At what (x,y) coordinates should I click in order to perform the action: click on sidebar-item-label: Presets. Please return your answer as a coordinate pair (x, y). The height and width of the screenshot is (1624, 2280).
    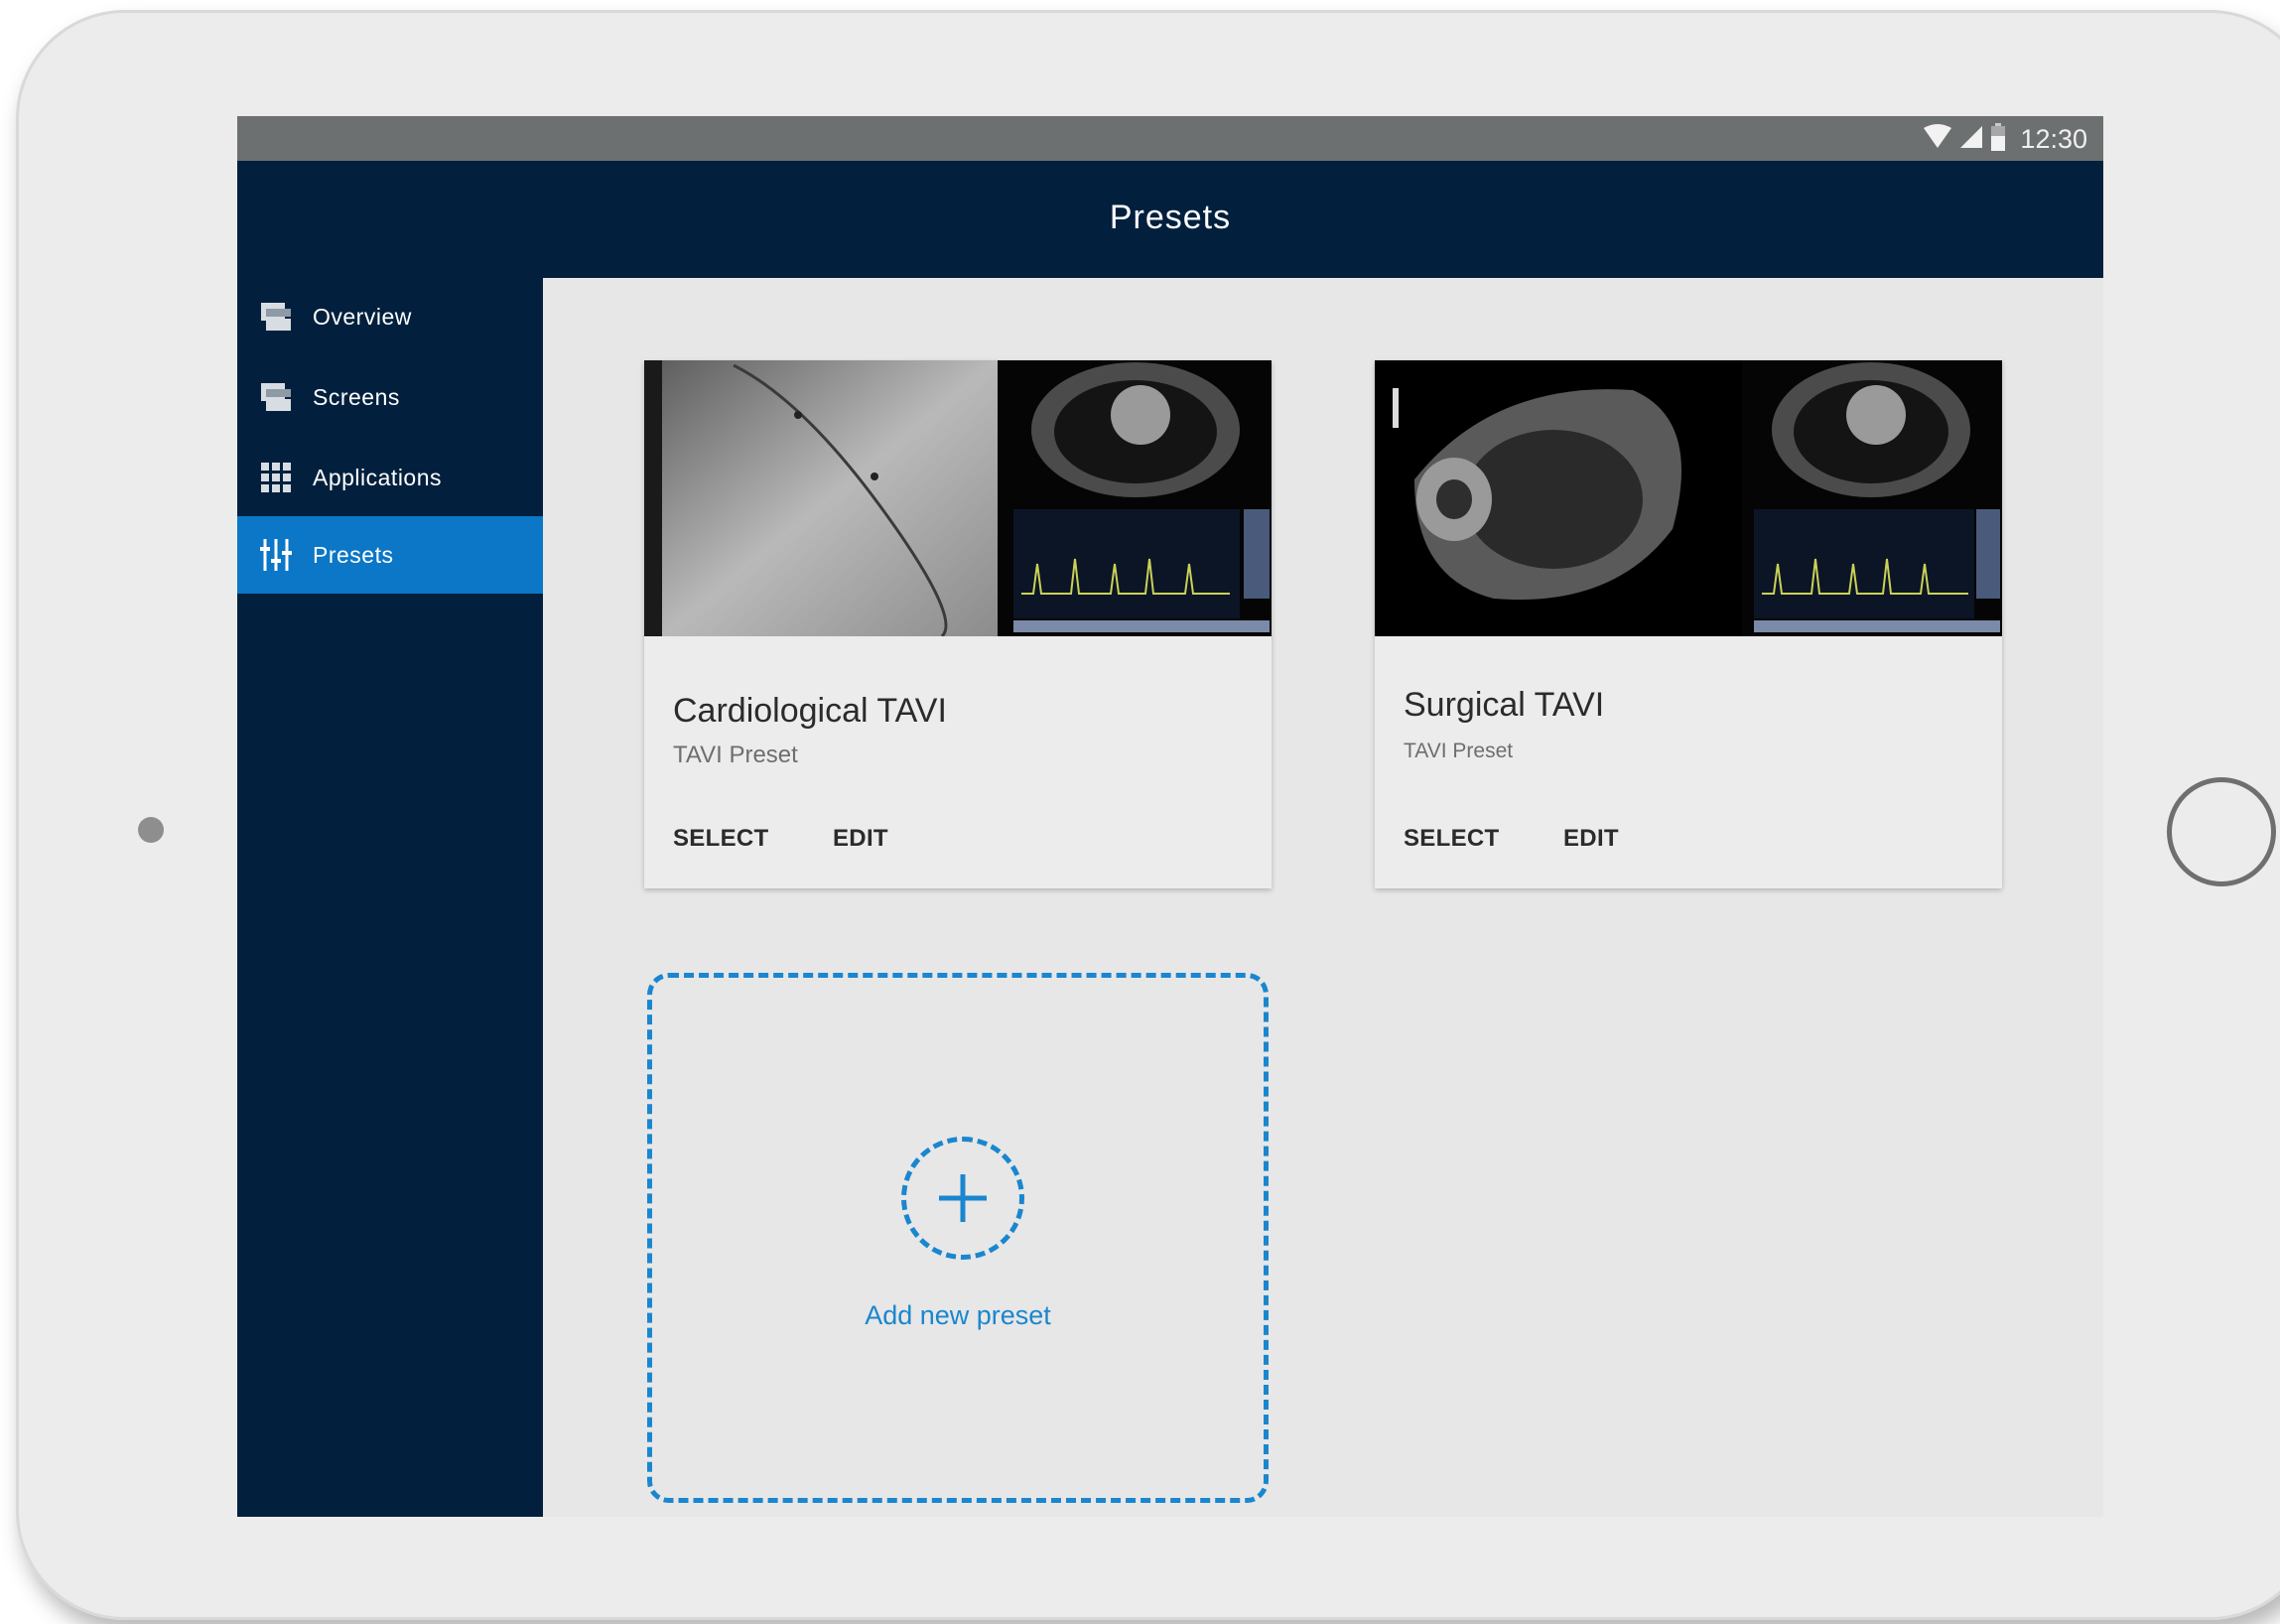
    Looking at the image, I should click on (353, 554).